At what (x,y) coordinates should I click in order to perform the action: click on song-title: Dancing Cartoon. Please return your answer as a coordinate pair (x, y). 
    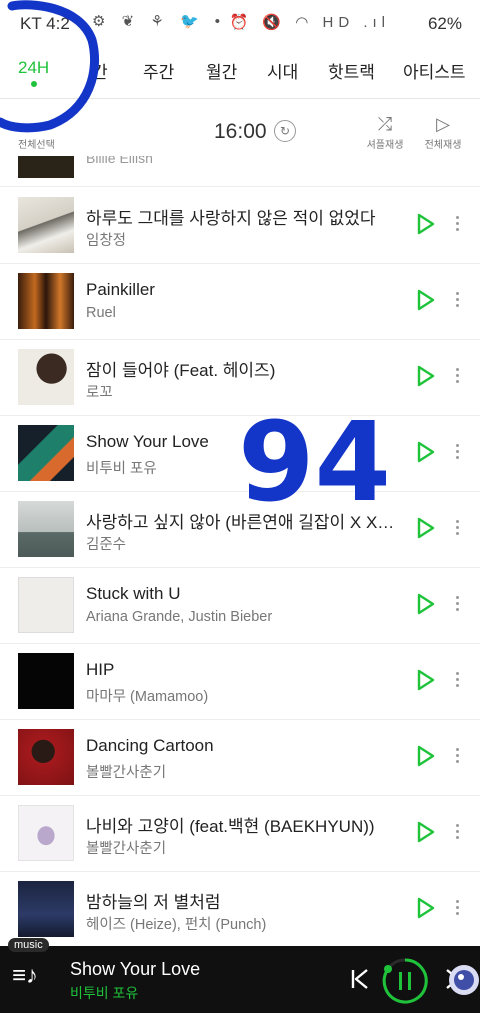
    Looking at the image, I should click on (150, 745).